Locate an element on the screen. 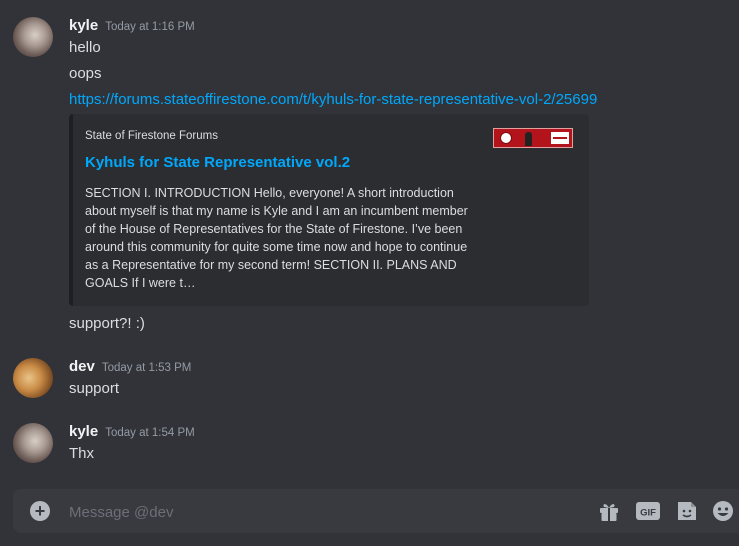  message-text: oops is located at coordinates (85, 73).